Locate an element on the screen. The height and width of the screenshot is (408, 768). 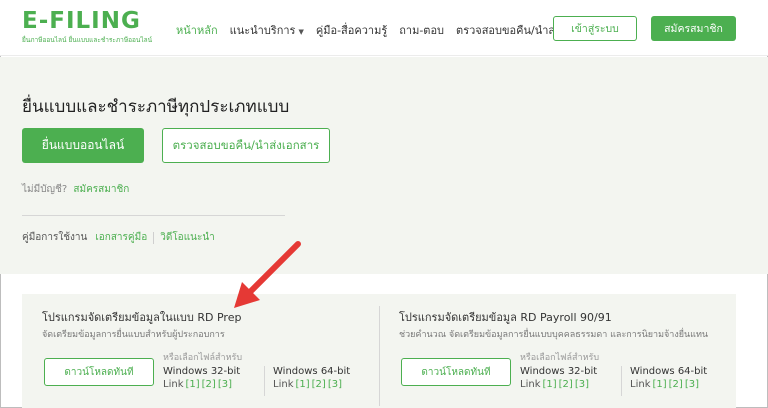
nav-services-label: แนะนำบริการ is located at coordinates (262, 30).